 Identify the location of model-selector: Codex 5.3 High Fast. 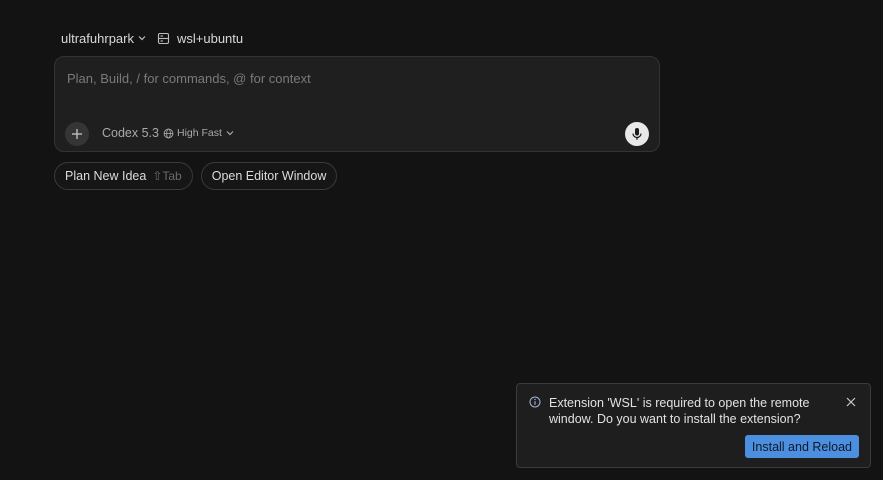
(168, 133).